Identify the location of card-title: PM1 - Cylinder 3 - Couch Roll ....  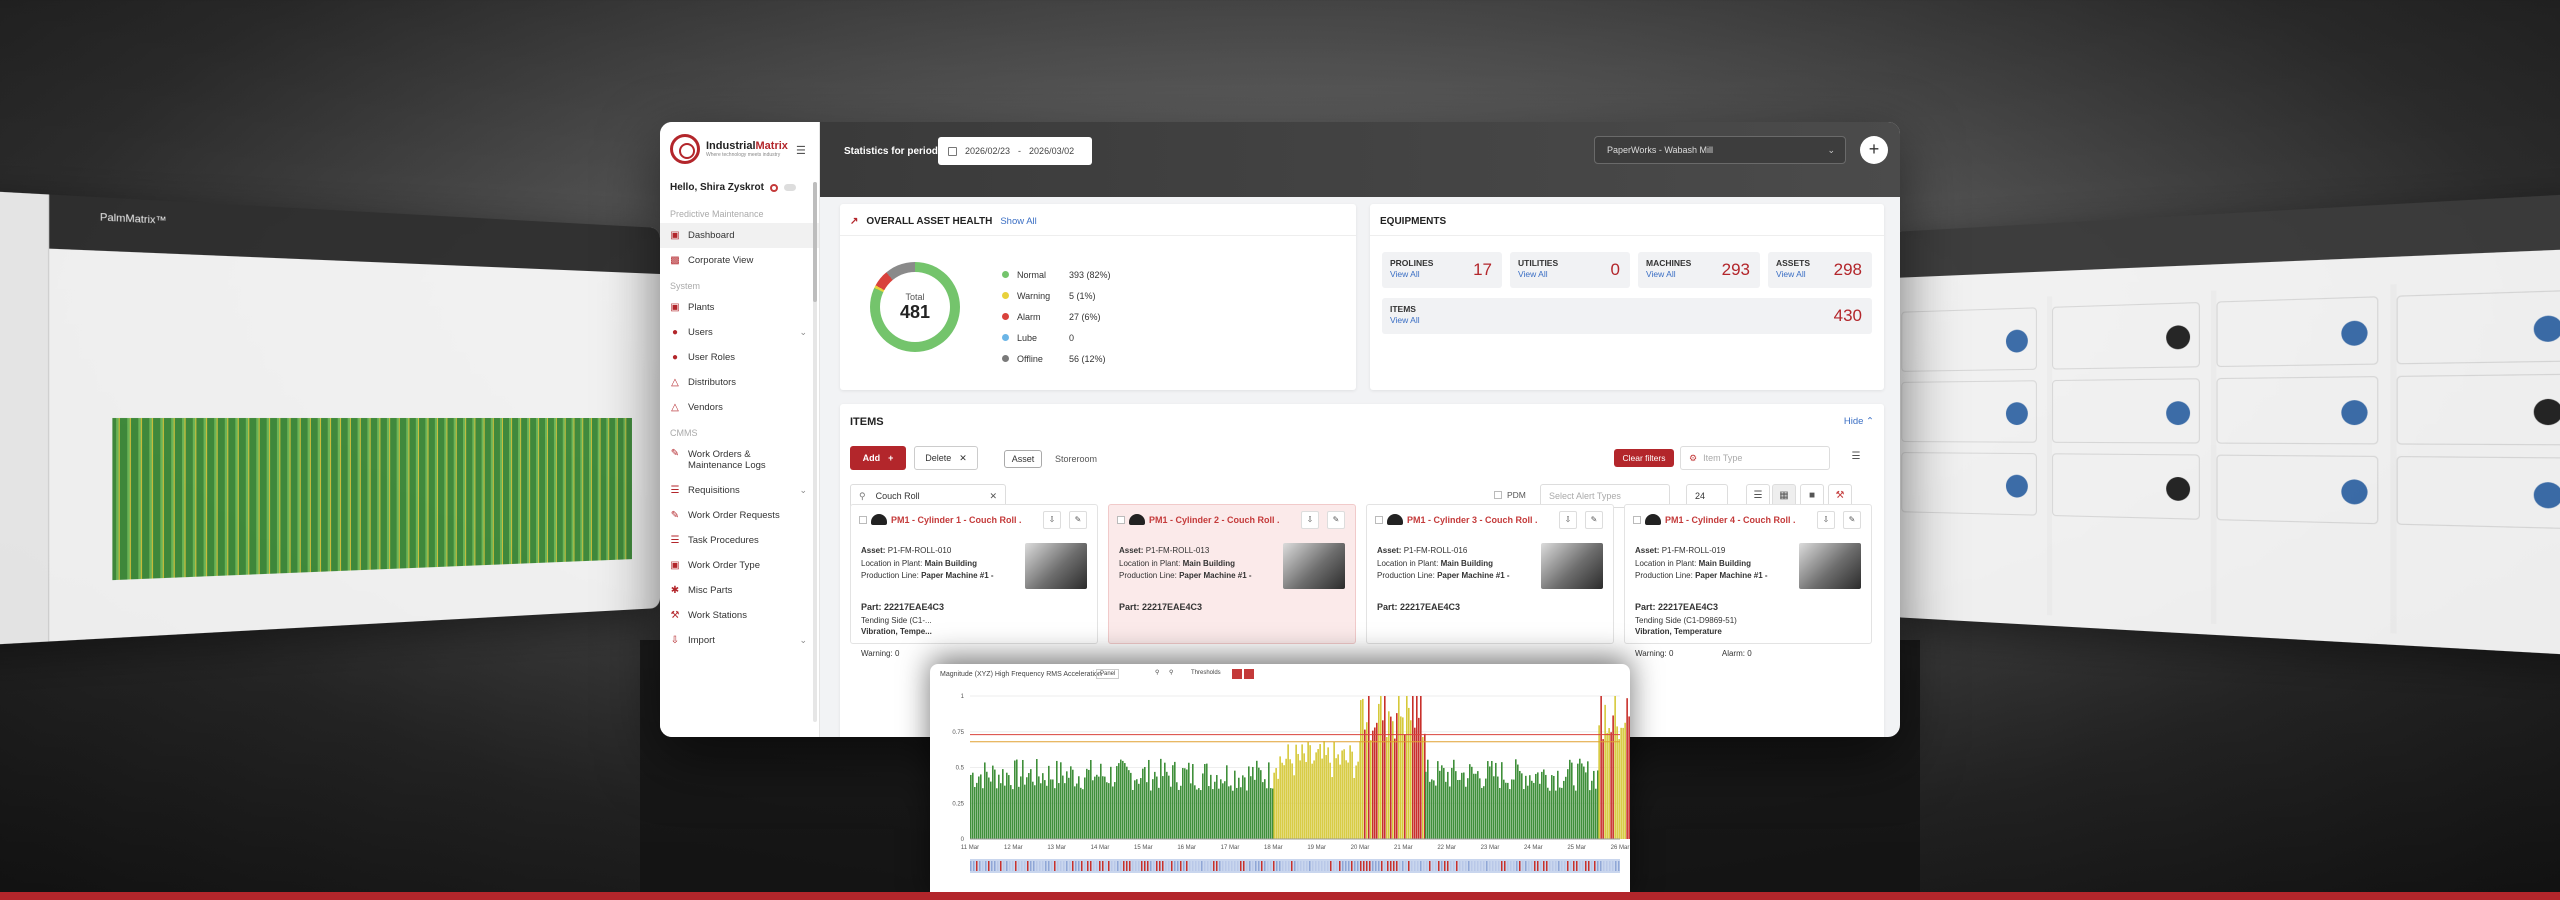
(1472, 520).